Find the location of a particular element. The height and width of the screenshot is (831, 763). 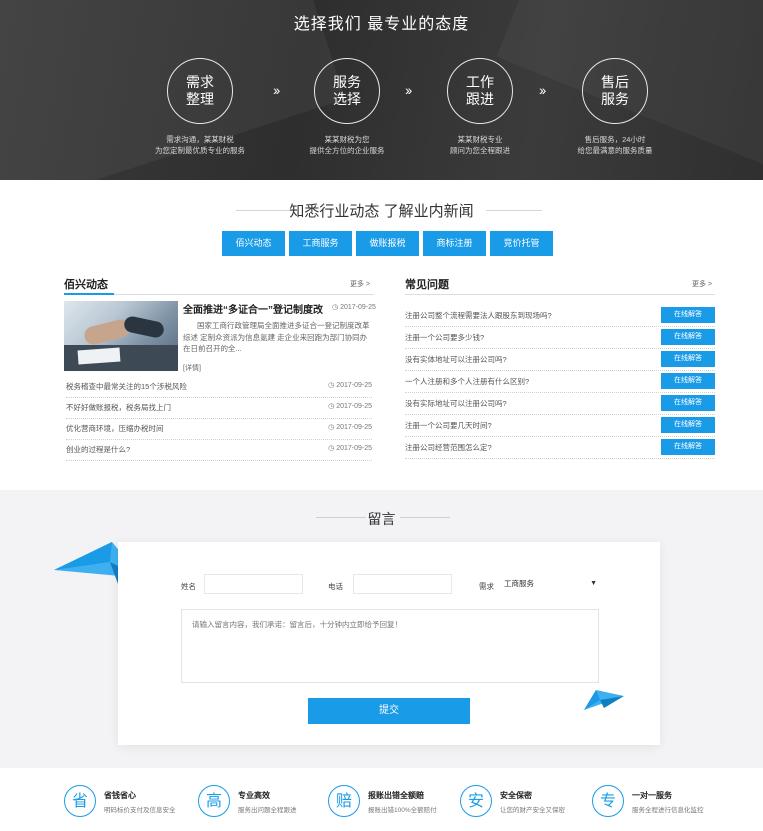

step-circle: 售后服务 is located at coordinates (615, 91).